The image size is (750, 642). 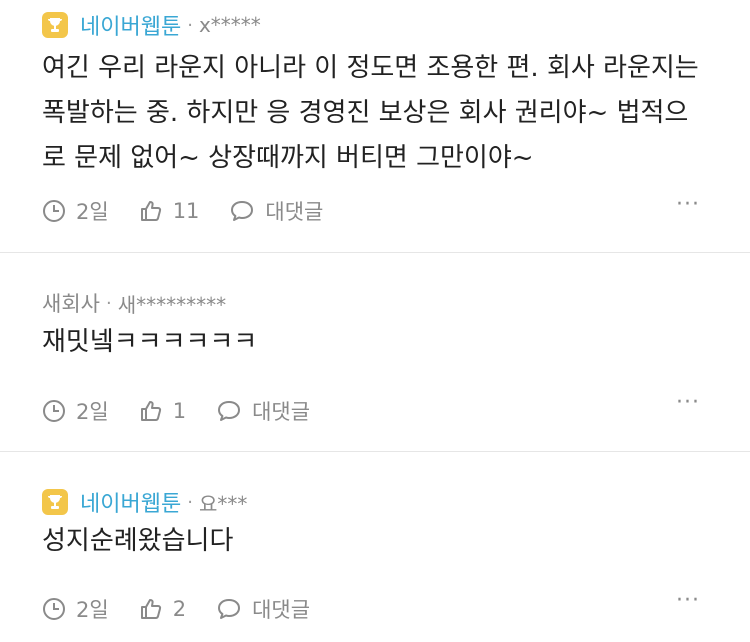 What do you see at coordinates (186, 211) in the screenshot?
I see `like-count: 11` at bounding box center [186, 211].